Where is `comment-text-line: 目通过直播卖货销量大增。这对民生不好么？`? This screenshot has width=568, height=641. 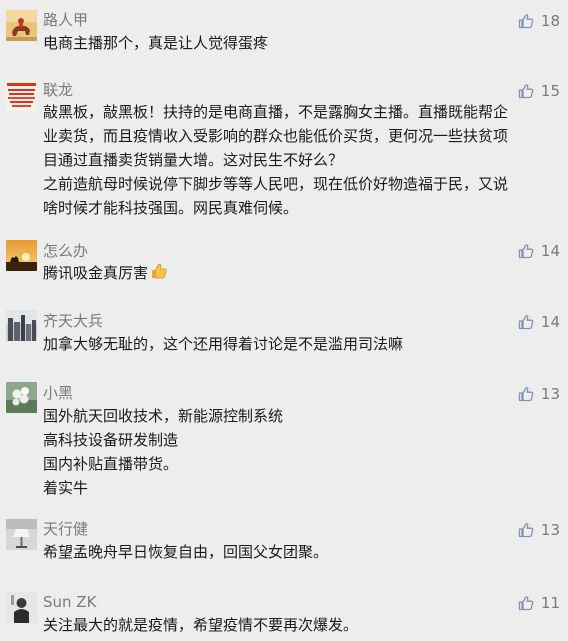 comment-text-line: 目通过直播卖货销量大增。这对民生不好么？ is located at coordinates (193, 160).